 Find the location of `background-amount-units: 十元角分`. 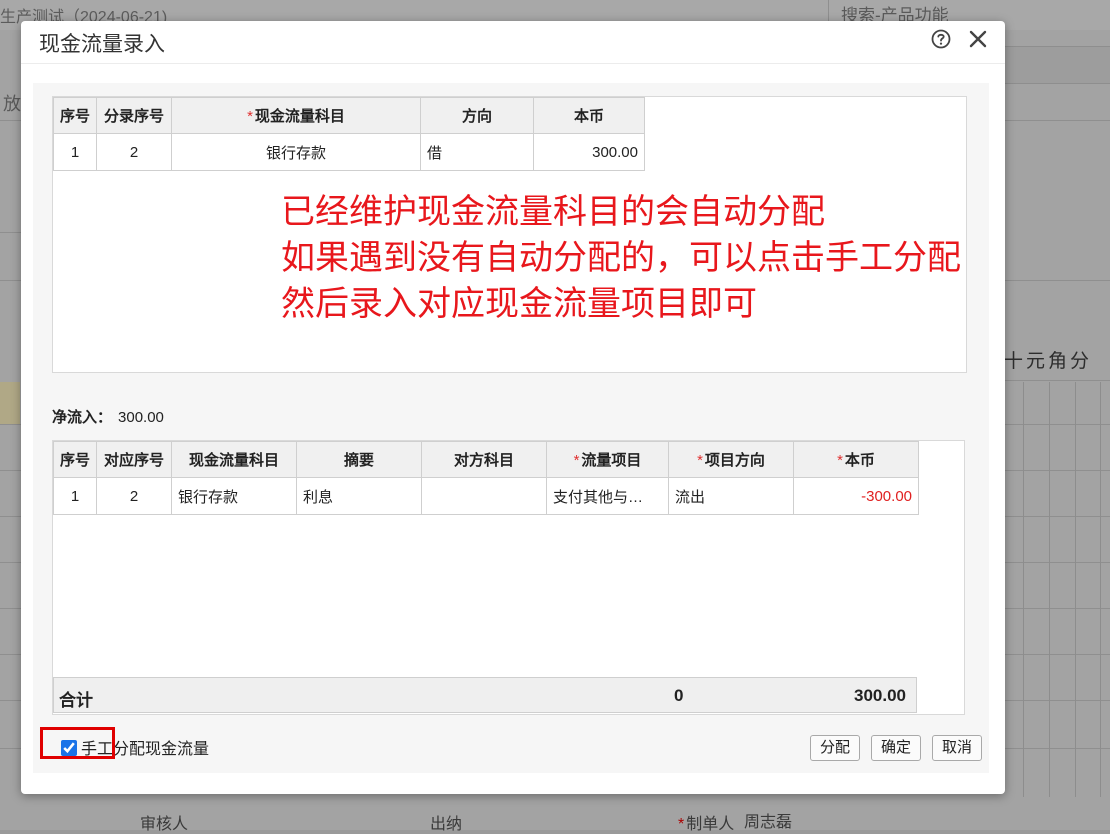

background-amount-units: 十元角分 is located at coordinates (1048, 361).